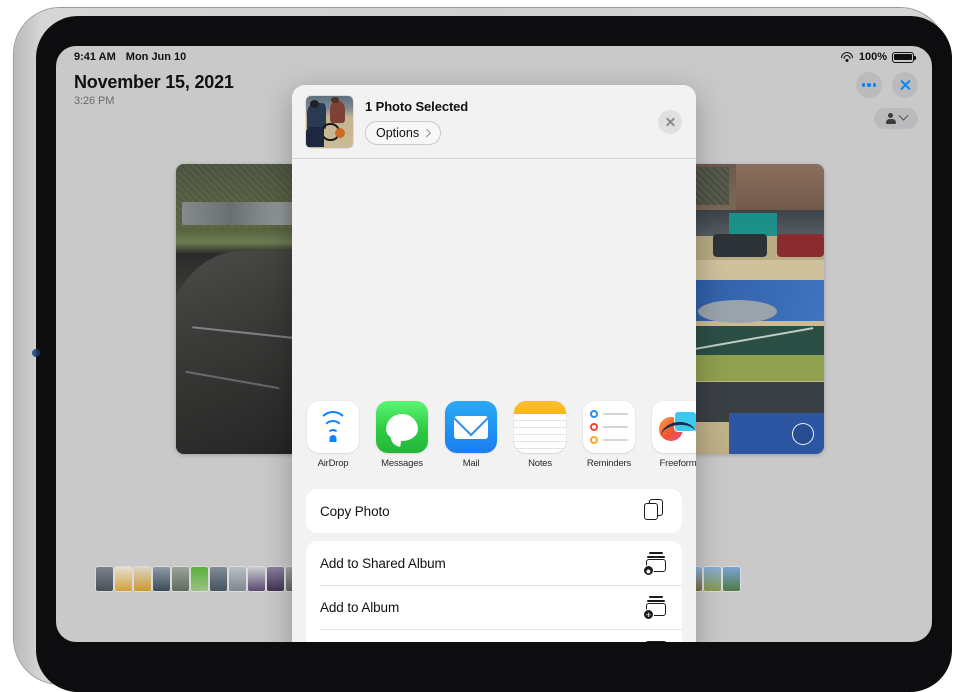 The height and width of the screenshot is (692, 960). I want to click on more-options-button, so click(869, 85).